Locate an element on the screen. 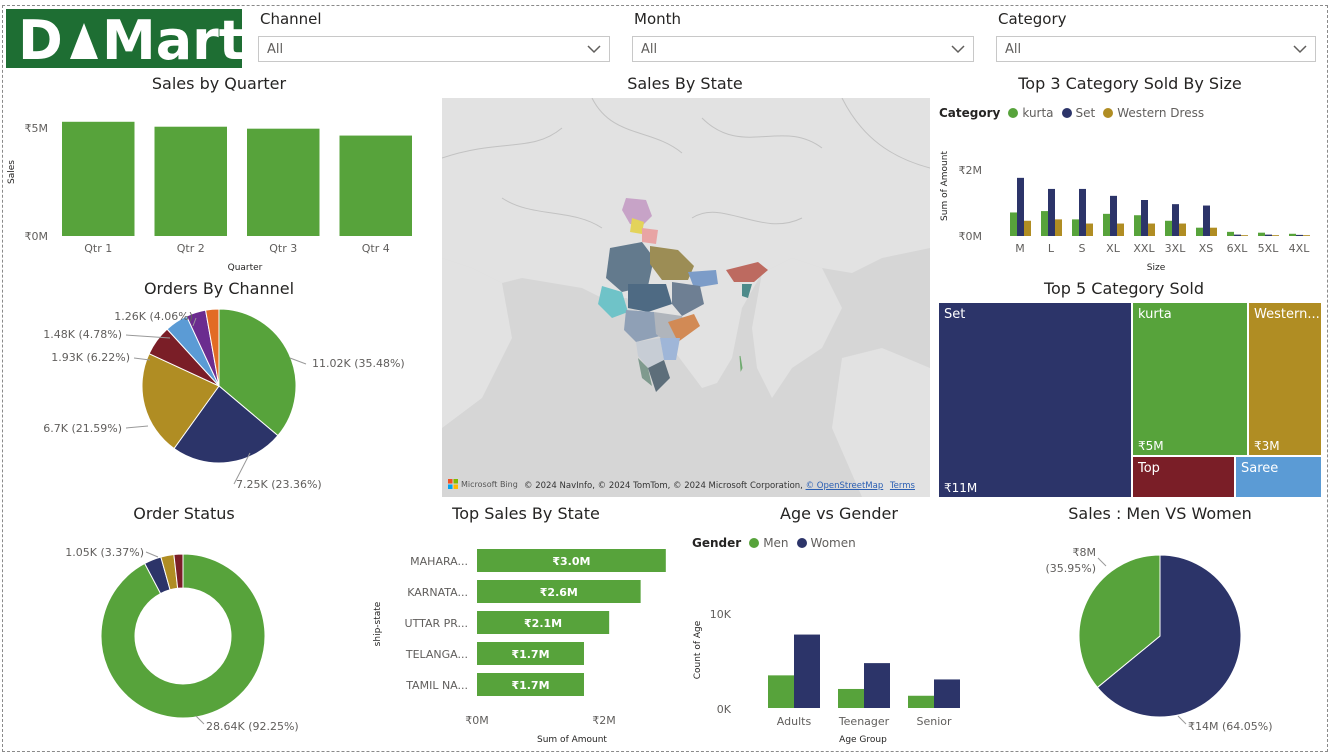  order-status-chart: 1.05K (3.37%) 28.64K (92.25%) is located at coordinates (180, 638).